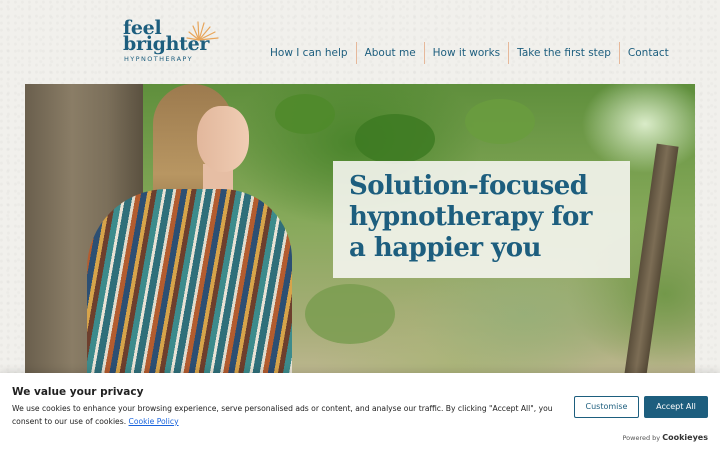 The height and width of the screenshot is (450, 720). I want to click on nav-item-contact: Contact, so click(647, 53).